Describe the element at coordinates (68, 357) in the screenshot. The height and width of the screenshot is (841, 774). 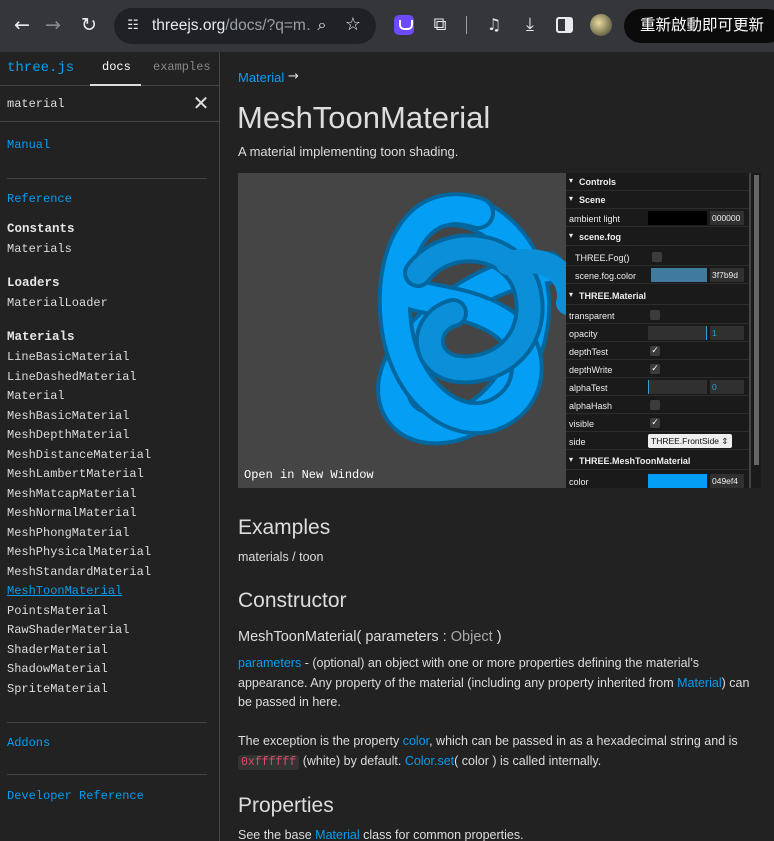
I see `sidebar-item-linebasicmaterial: LineBasicMaterial` at that location.